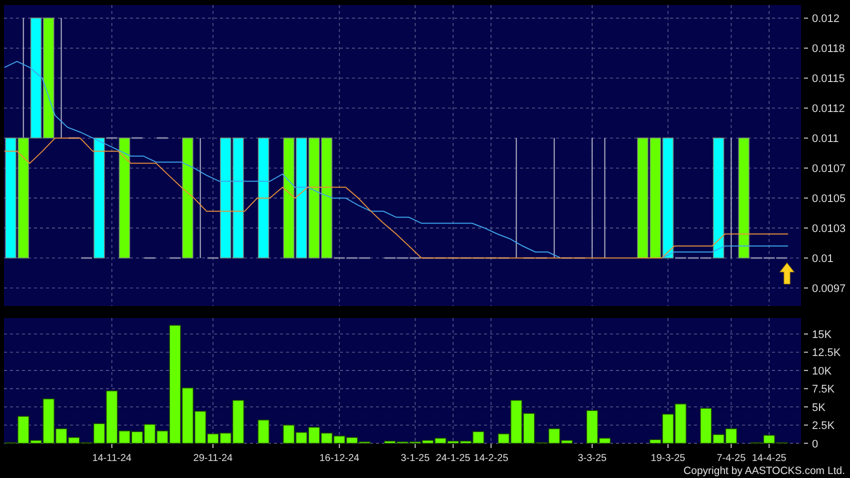  What do you see at coordinates (491, 458) in the screenshot?
I see `date-label: 14-2-25` at bounding box center [491, 458].